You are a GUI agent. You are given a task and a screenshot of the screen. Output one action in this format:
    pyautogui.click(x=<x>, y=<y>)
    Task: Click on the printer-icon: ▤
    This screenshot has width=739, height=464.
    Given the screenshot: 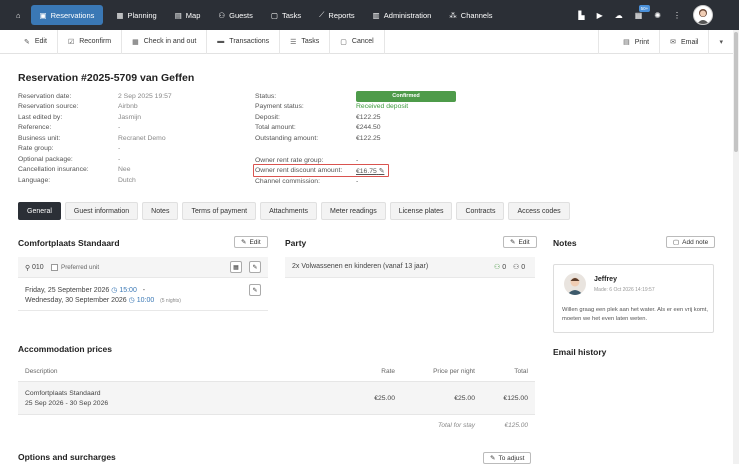 What is the action you would take?
    pyautogui.click(x=626, y=42)
    